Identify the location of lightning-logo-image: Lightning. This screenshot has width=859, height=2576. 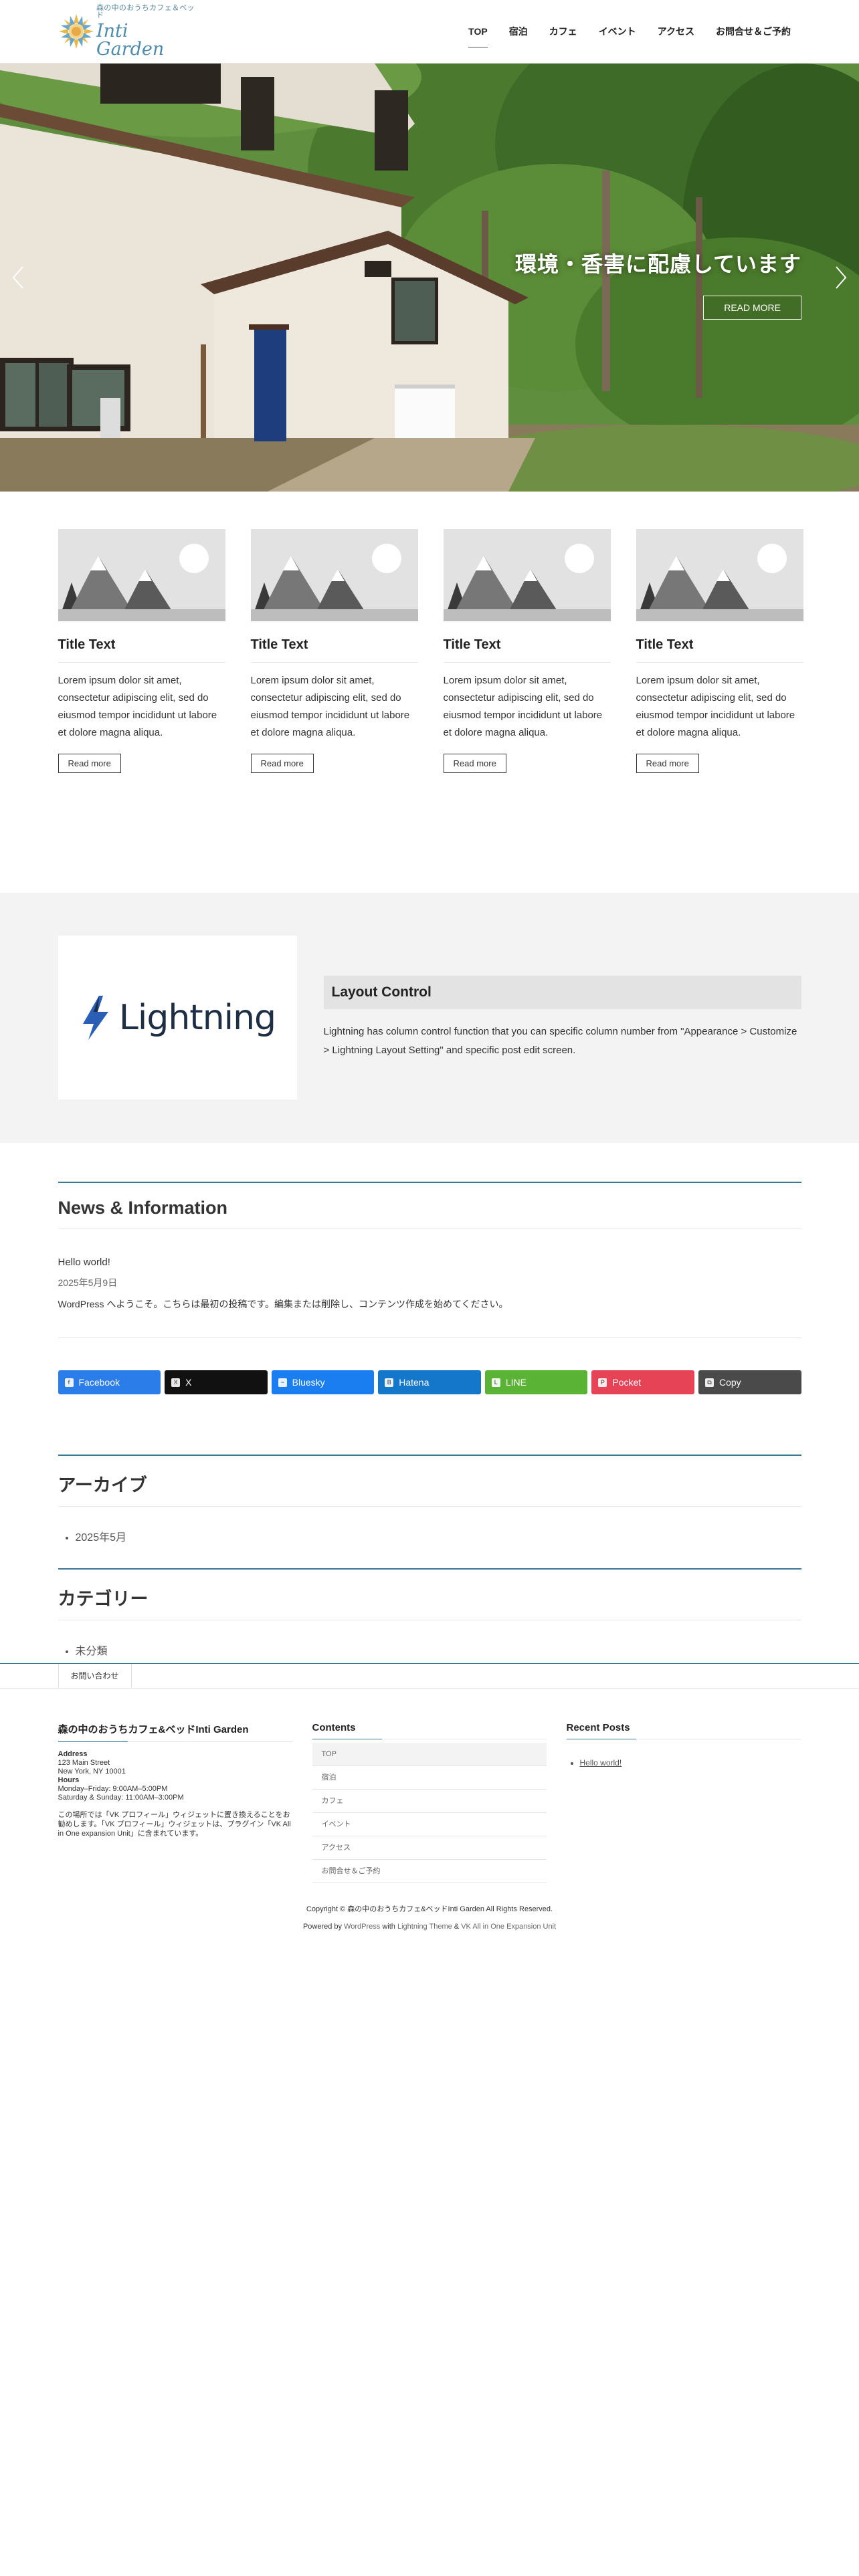
(177, 1018).